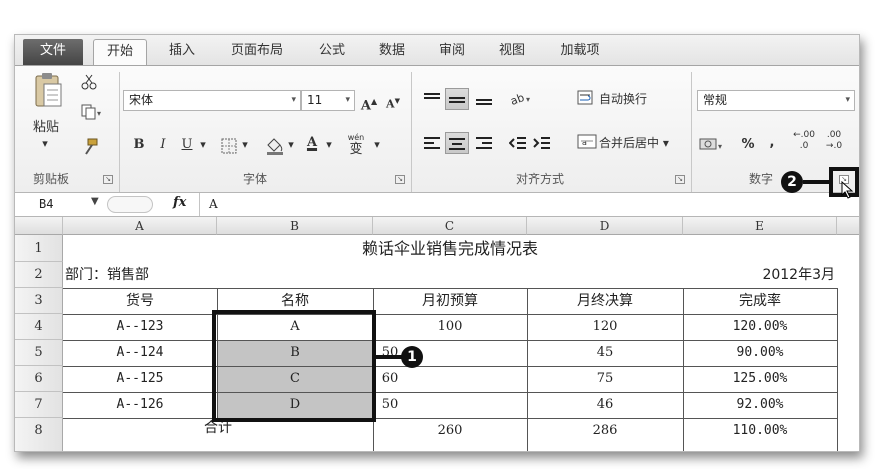 This screenshot has height=469, width=895. Describe the element at coordinates (39, 379) in the screenshot. I see `row-header-6: 6` at that location.